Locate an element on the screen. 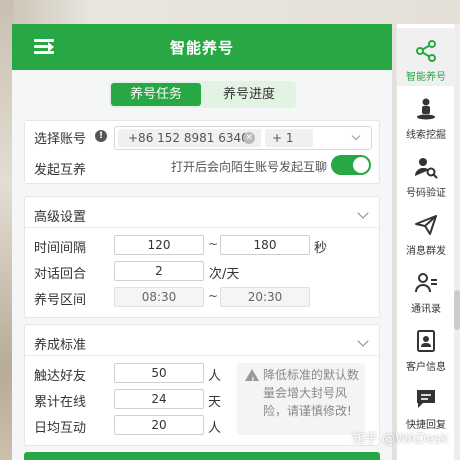 The width and height of the screenshot is (460, 460). top-bar: 智能养号 is located at coordinates (202, 47).